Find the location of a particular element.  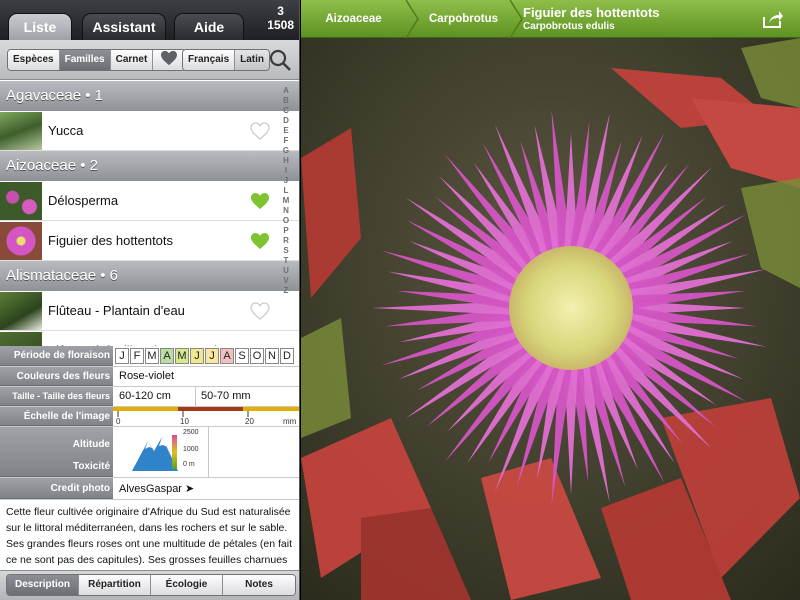

filter-carnet-button: Carnet is located at coordinates (132, 60).